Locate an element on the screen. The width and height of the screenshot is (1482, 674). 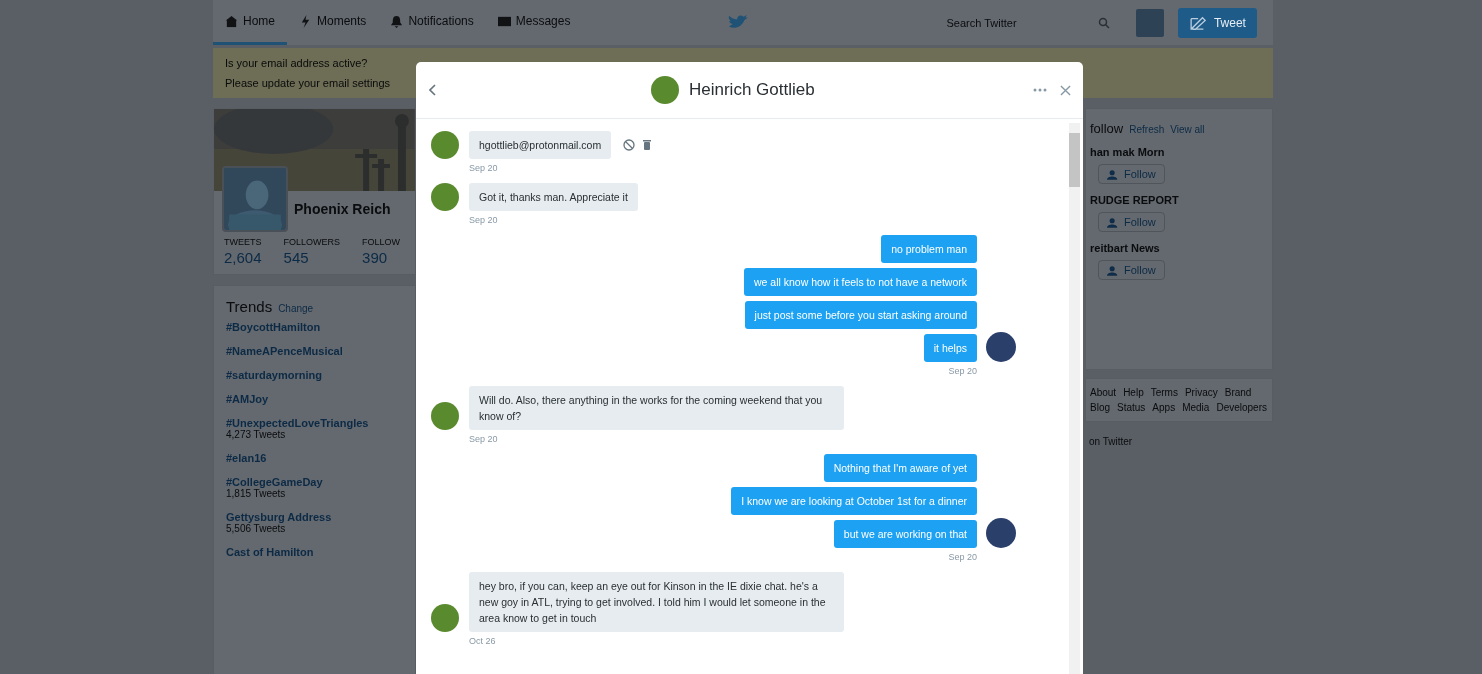
trend-count: 5,506 Tweets is located at coordinates (256, 528).